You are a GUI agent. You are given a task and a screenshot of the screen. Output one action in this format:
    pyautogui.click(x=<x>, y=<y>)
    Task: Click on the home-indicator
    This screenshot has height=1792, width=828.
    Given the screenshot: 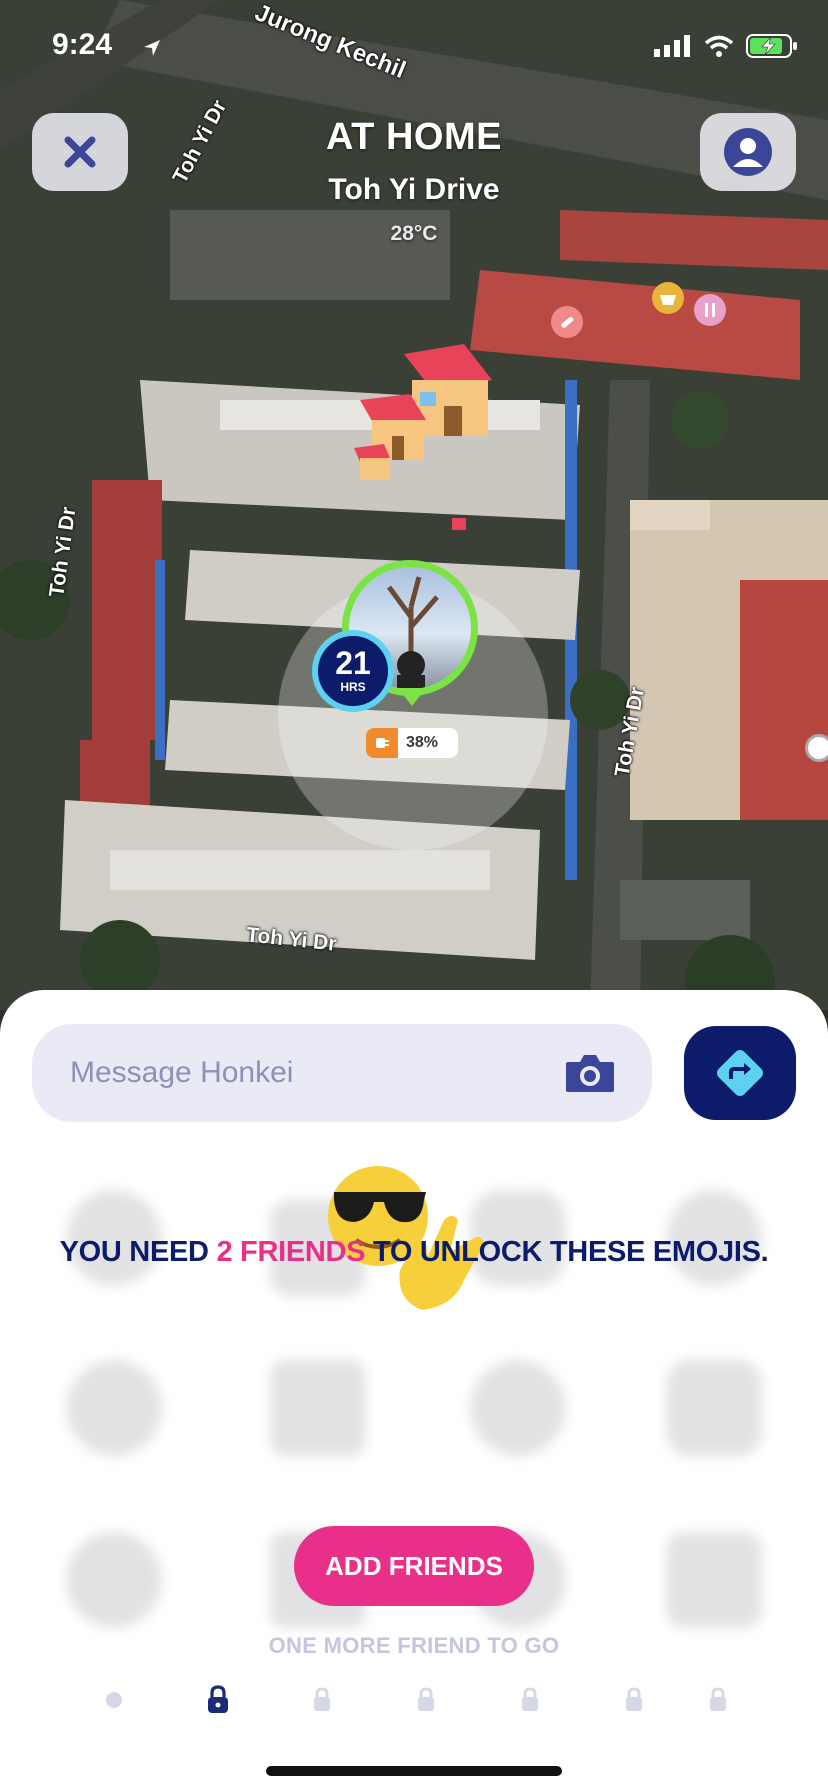 What is the action you would take?
    pyautogui.click(x=414, y=1771)
    